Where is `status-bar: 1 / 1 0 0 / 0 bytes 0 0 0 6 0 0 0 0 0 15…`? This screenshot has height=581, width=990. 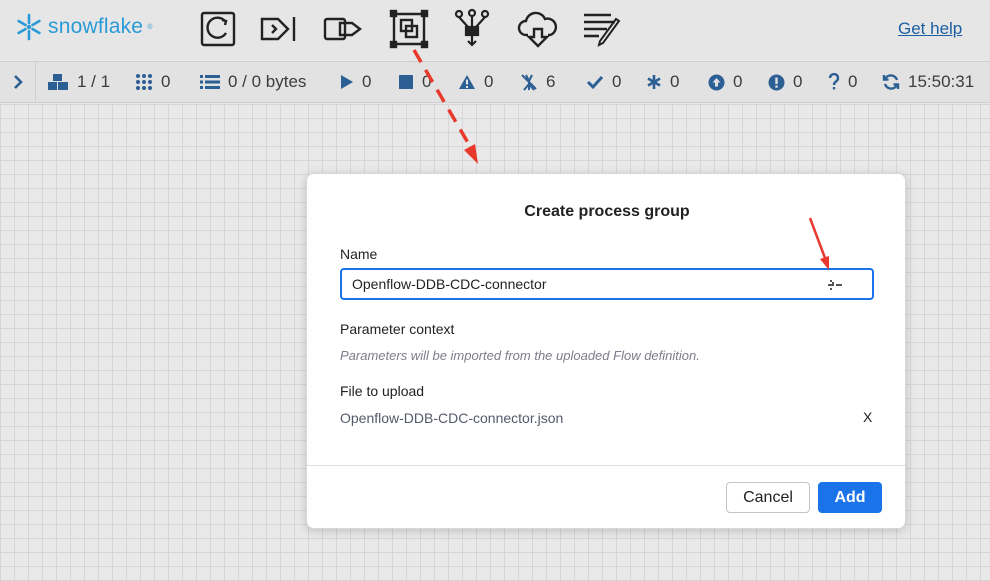
status-bar: 1 / 1 0 0 / 0 bytes 0 0 0 6 0 0 0 0 0 15… is located at coordinates (495, 82).